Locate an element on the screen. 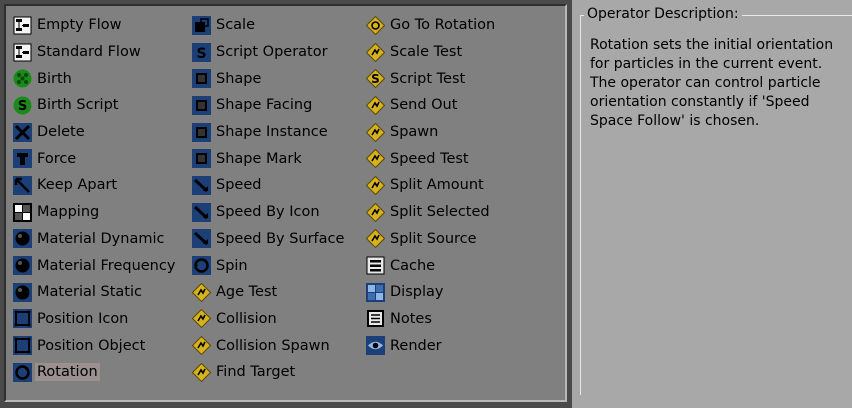 The height and width of the screenshot is (408, 852). operator-item-label: Split Selected is located at coordinates (440, 212).